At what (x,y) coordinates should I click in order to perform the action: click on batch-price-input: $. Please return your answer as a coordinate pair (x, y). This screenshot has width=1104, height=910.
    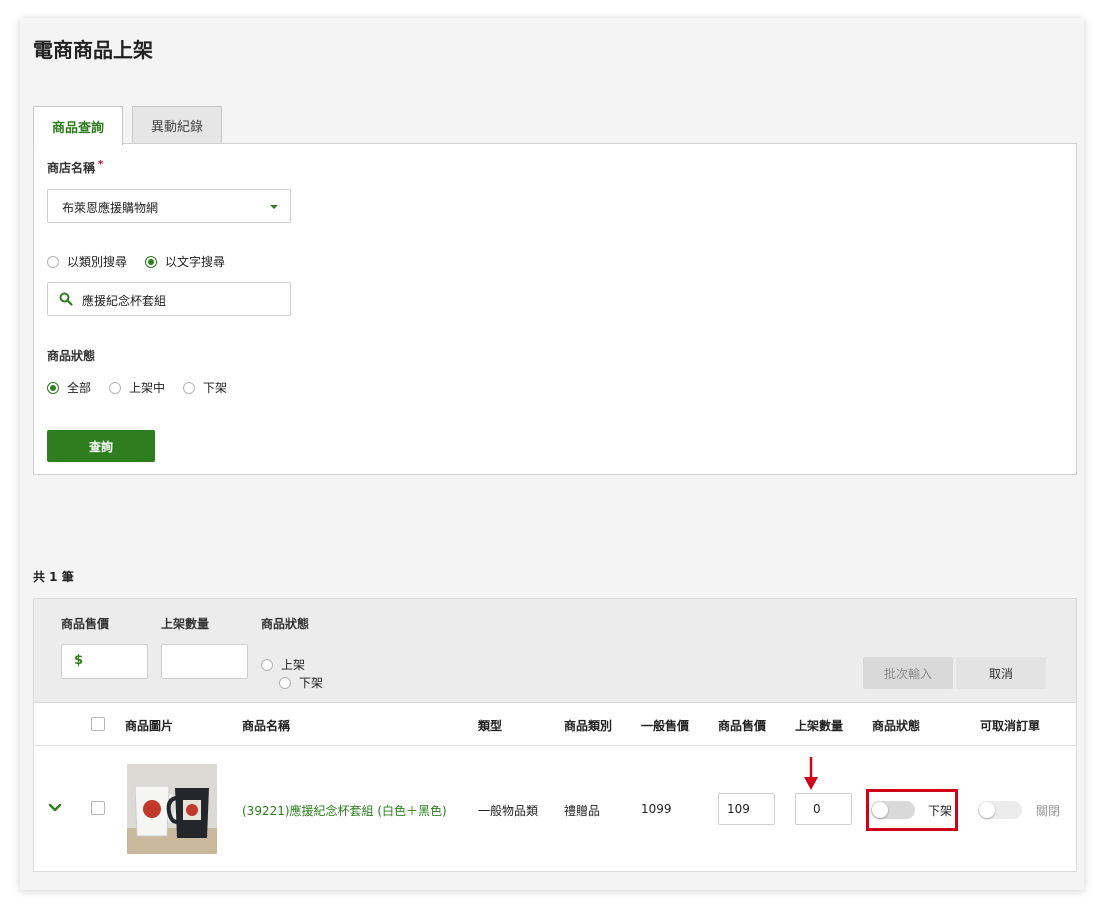
    Looking at the image, I should click on (104, 661).